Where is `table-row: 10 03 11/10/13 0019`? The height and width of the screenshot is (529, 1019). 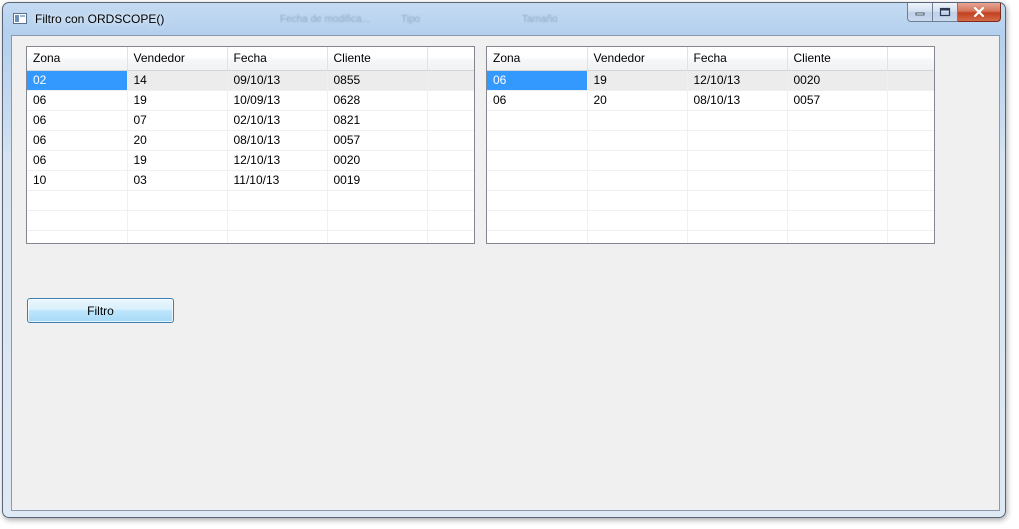 table-row: 10 03 11/10/13 0019 is located at coordinates (250, 180).